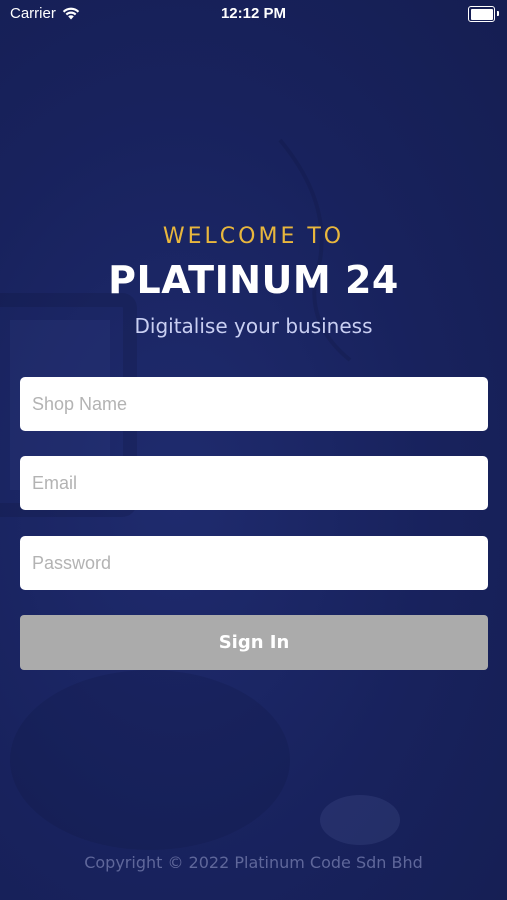 The width and height of the screenshot is (507, 900). What do you see at coordinates (253, 326) in the screenshot?
I see `tagline: Digitalise your business` at bounding box center [253, 326].